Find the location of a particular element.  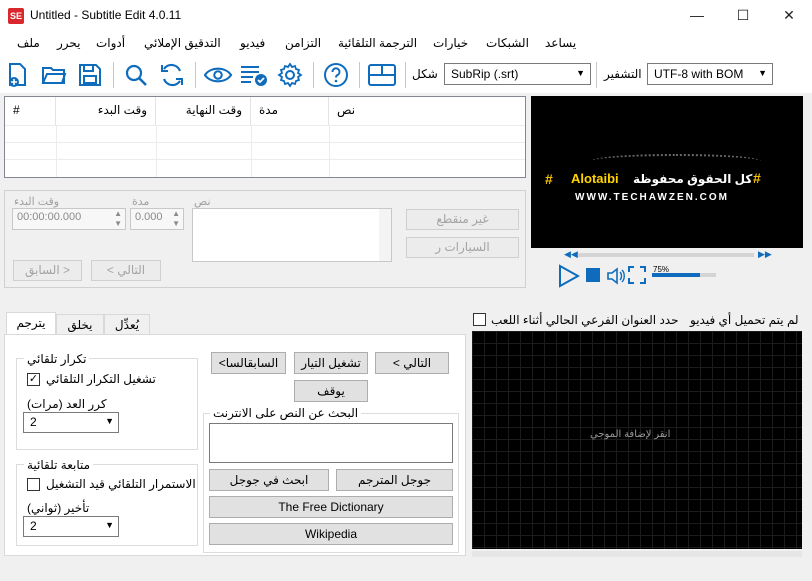

find-icon is located at coordinates (136, 75).